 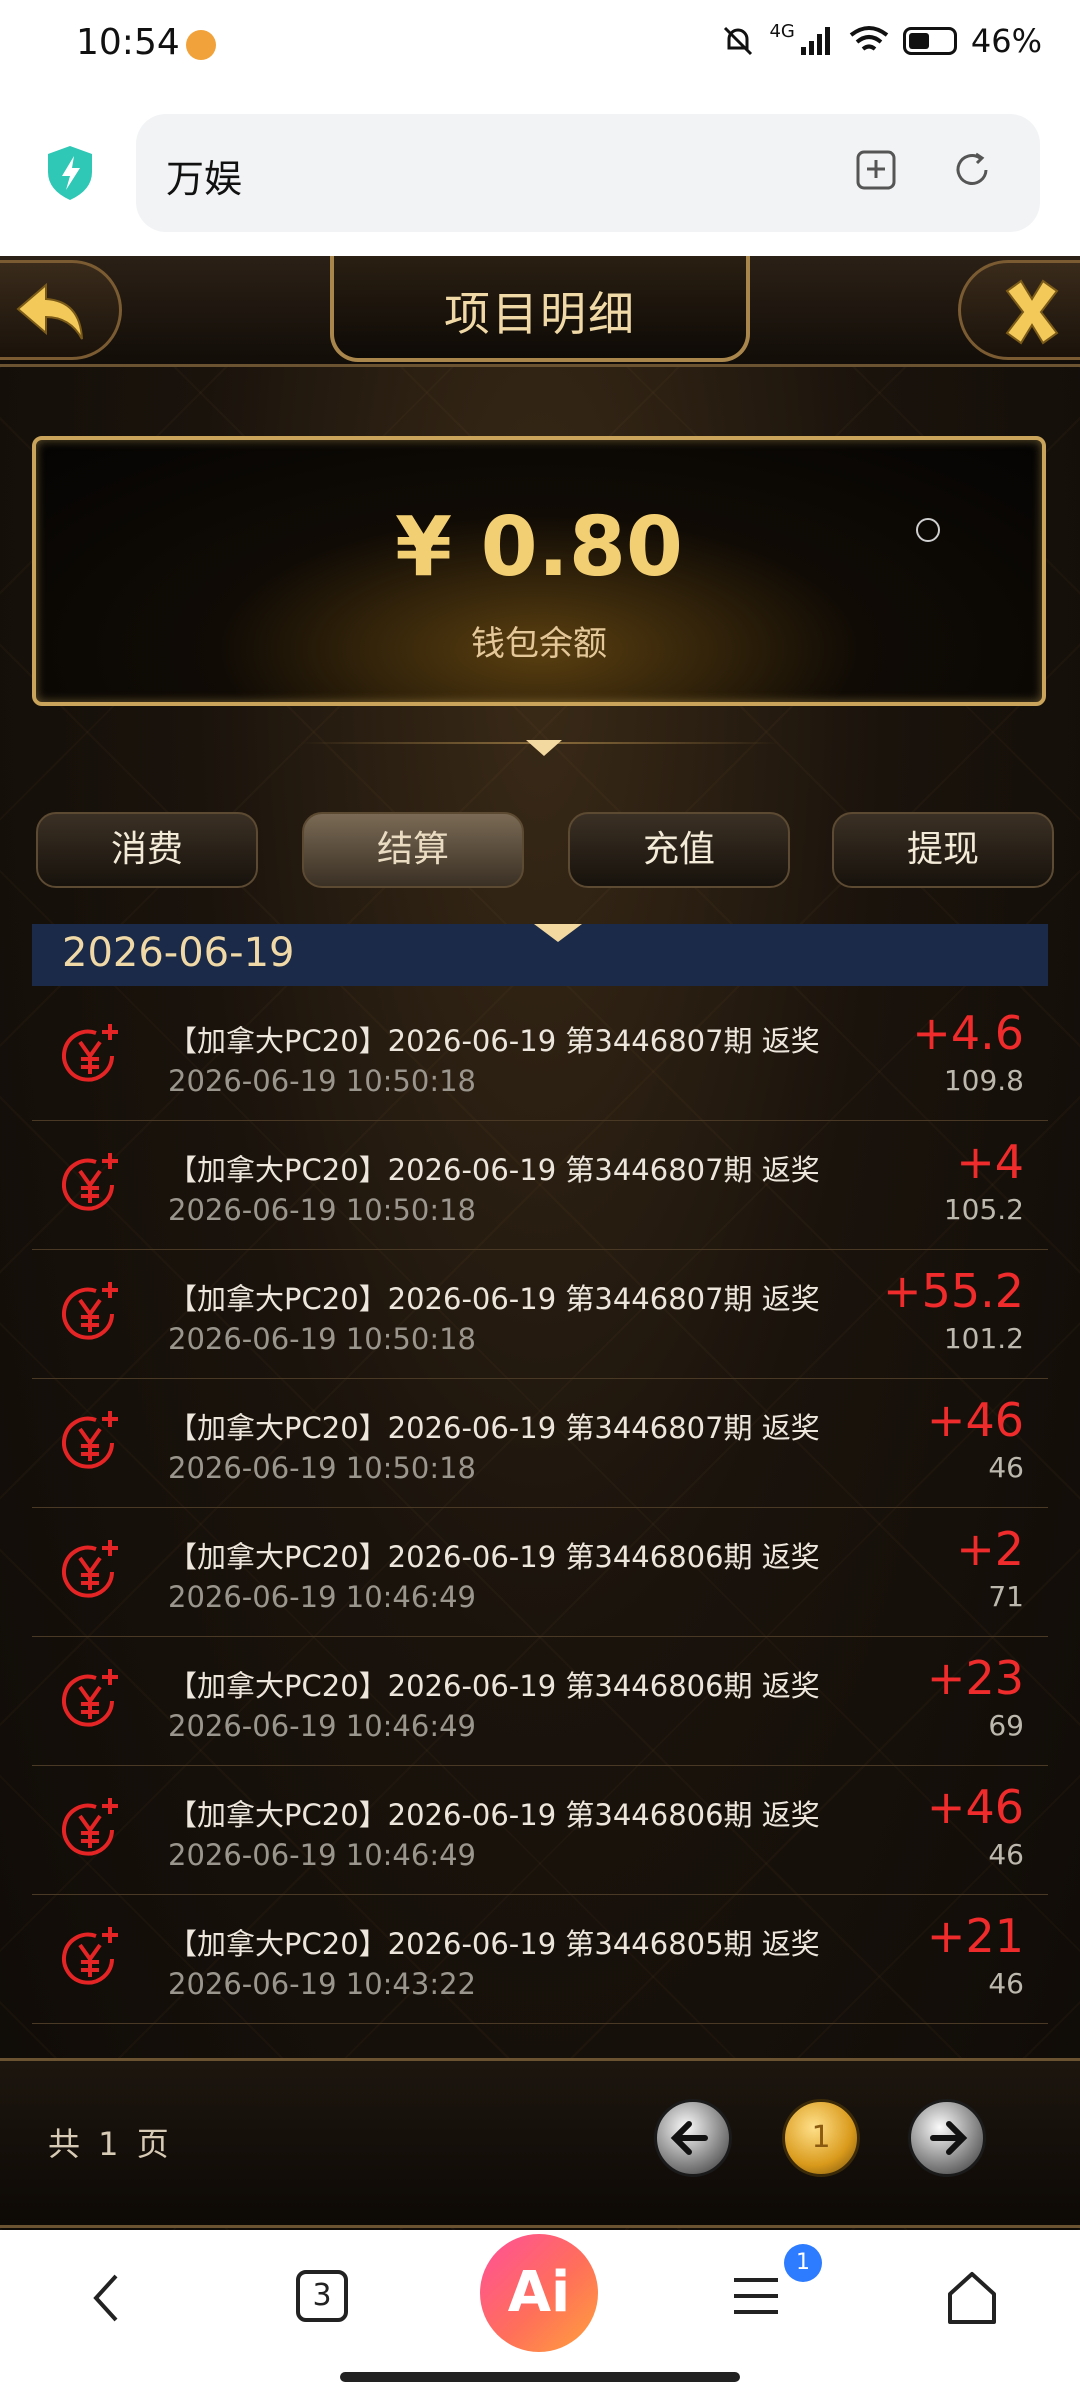 What do you see at coordinates (540, 48) in the screenshot?
I see `status-bar: 10:54 4G 46%` at bounding box center [540, 48].